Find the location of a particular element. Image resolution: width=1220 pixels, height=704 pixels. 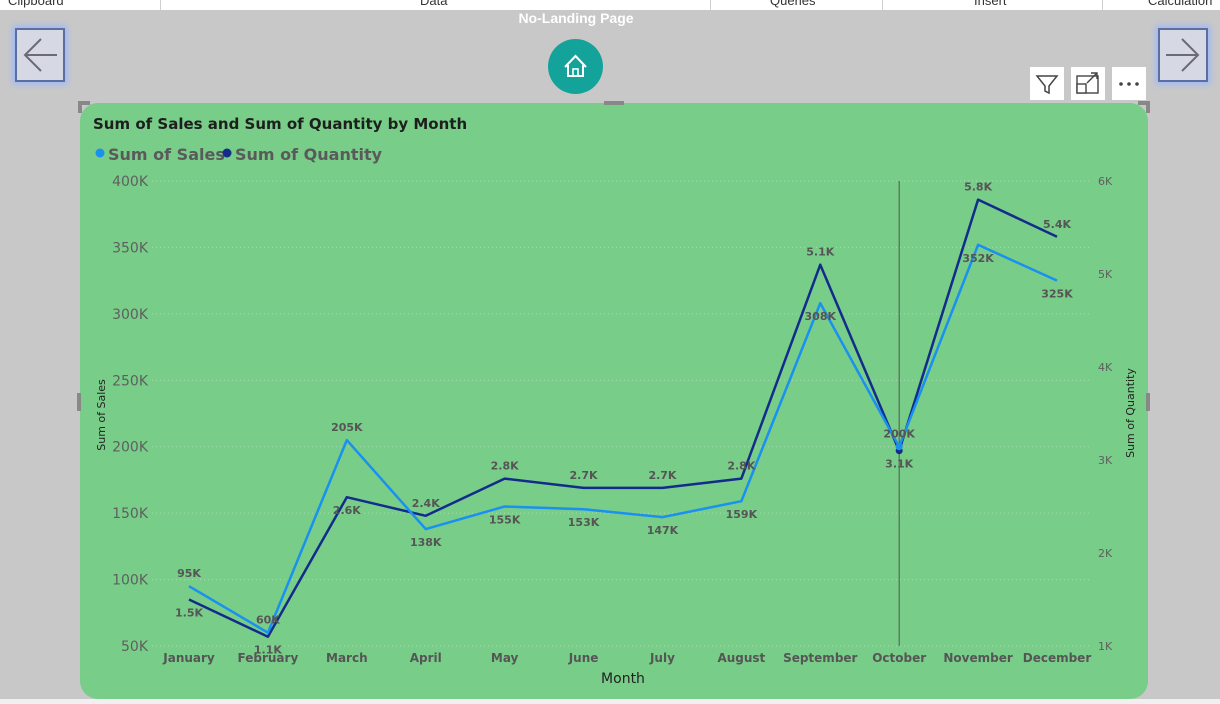

x-tick-label: March is located at coordinates (347, 658).